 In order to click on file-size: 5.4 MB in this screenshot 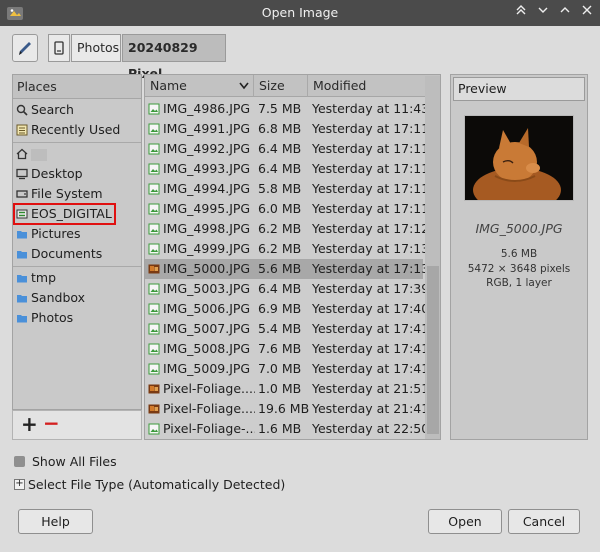, I will do `click(280, 328)`.